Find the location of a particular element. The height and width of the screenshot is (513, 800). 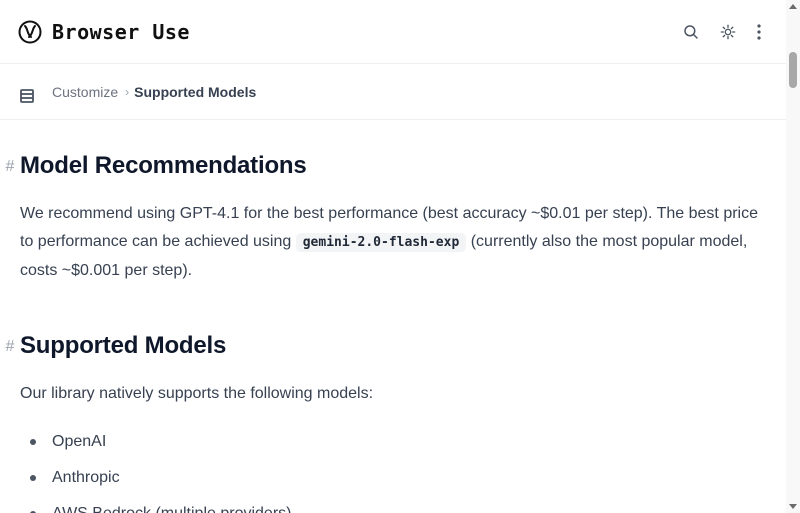

breadcrumb: Customize › Supported Models is located at coordinates (153, 92).